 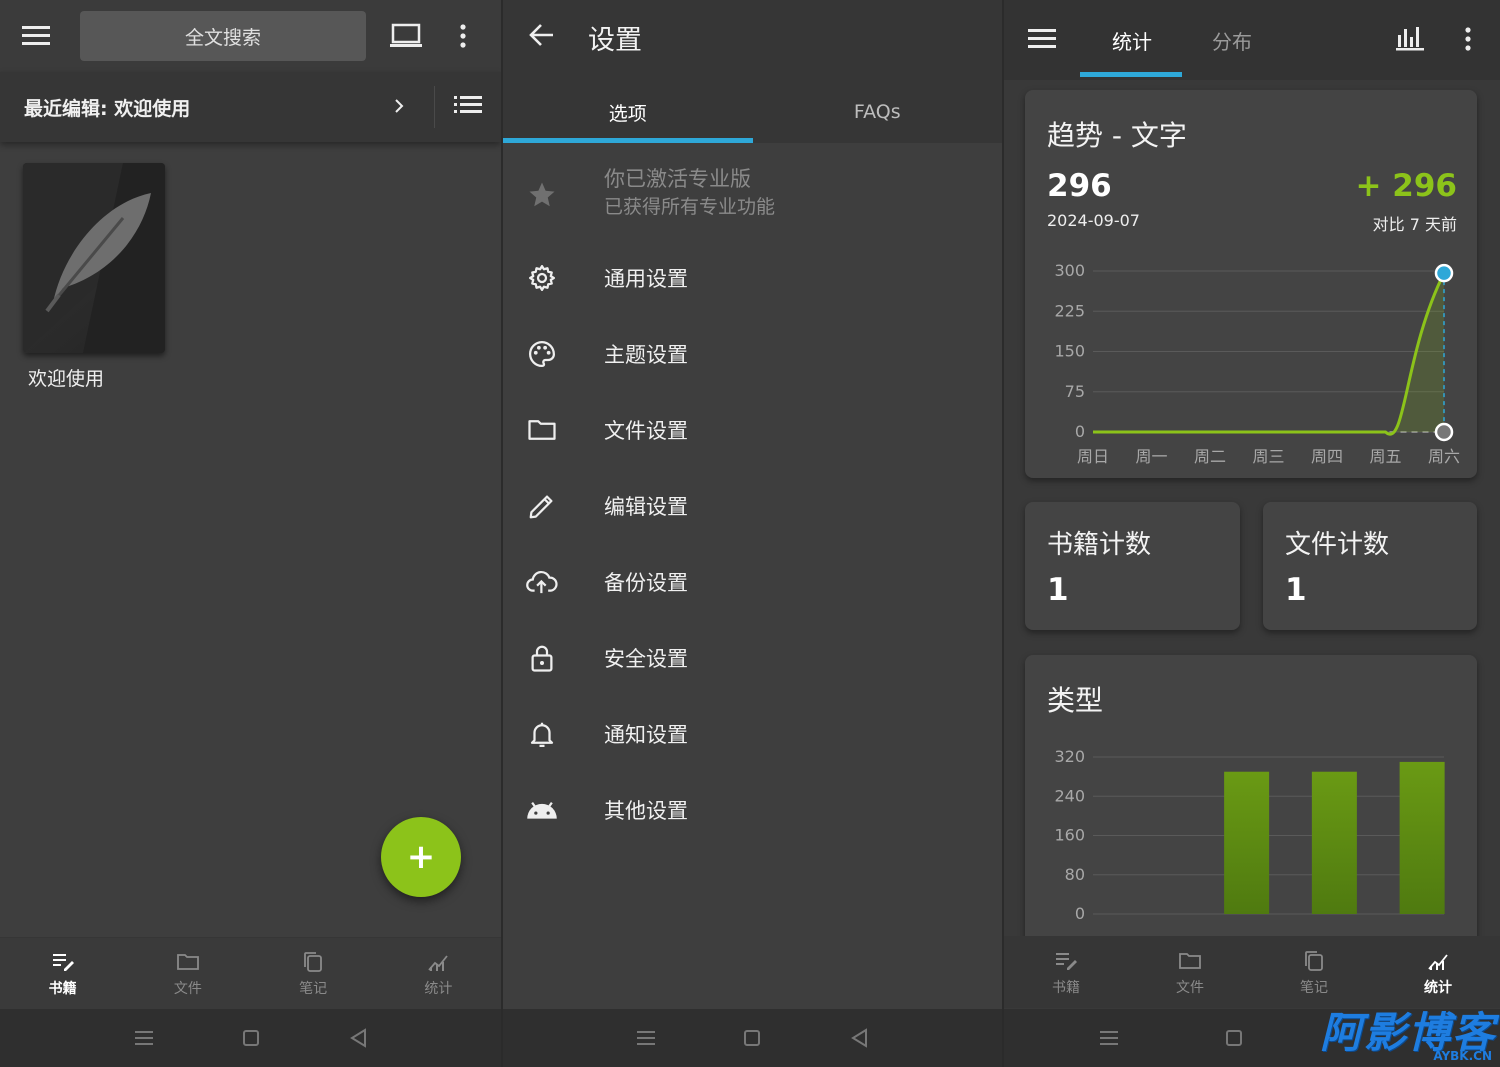 What do you see at coordinates (1069, 835) in the screenshot?
I see `y-tick-label: 160` at bounding box center [1069, 835].